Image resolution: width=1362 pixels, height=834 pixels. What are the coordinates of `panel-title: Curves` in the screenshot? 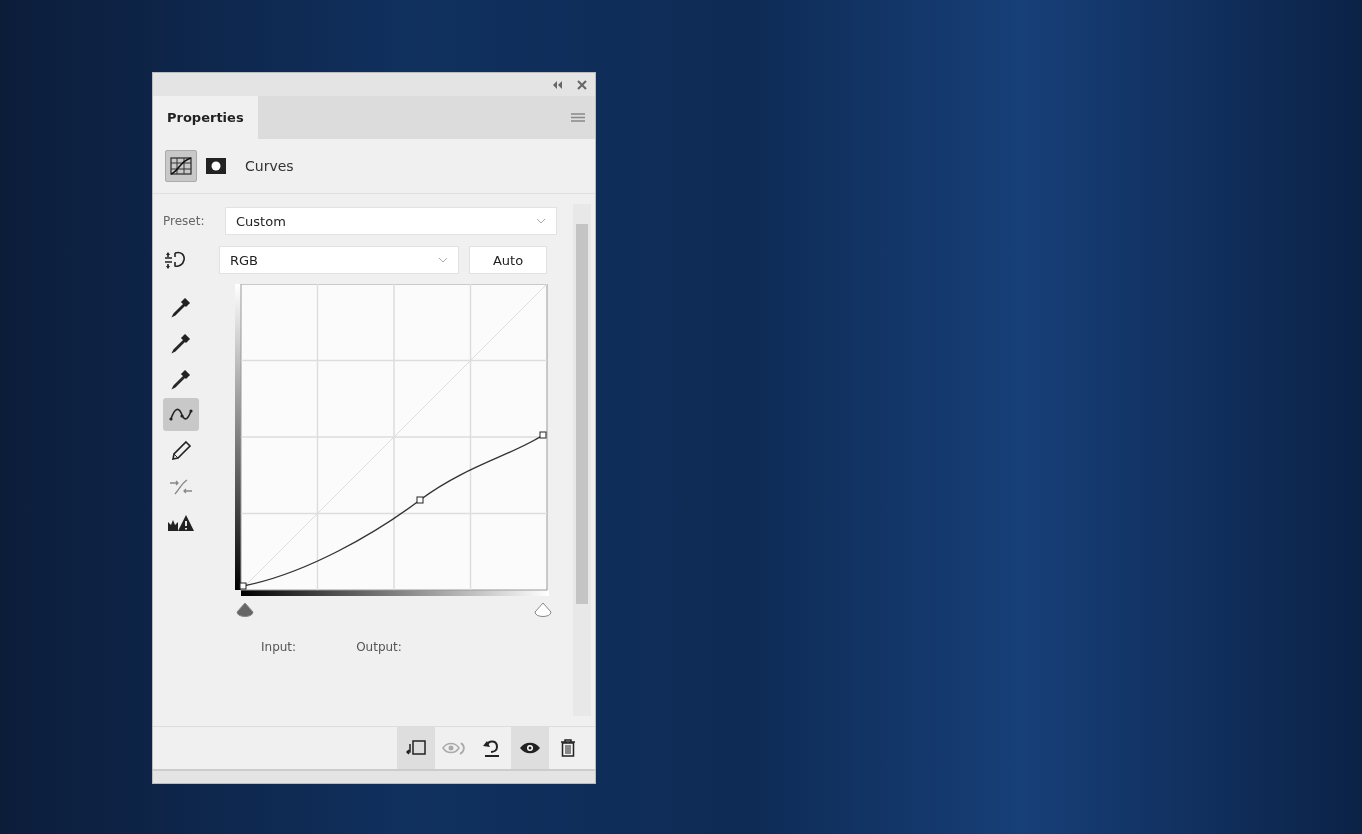 It's located at (269, 166).